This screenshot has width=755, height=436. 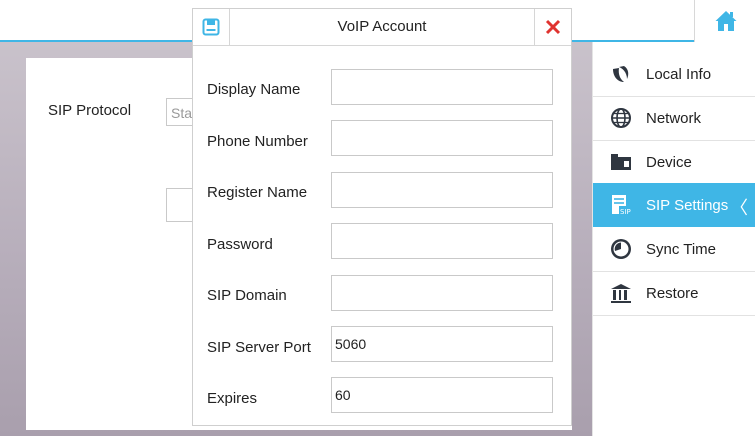 What do you see at coordinates (442, 344) in the screenshot?
I see `sip-server-port-input: 5060` at bounding box center [442, 344].